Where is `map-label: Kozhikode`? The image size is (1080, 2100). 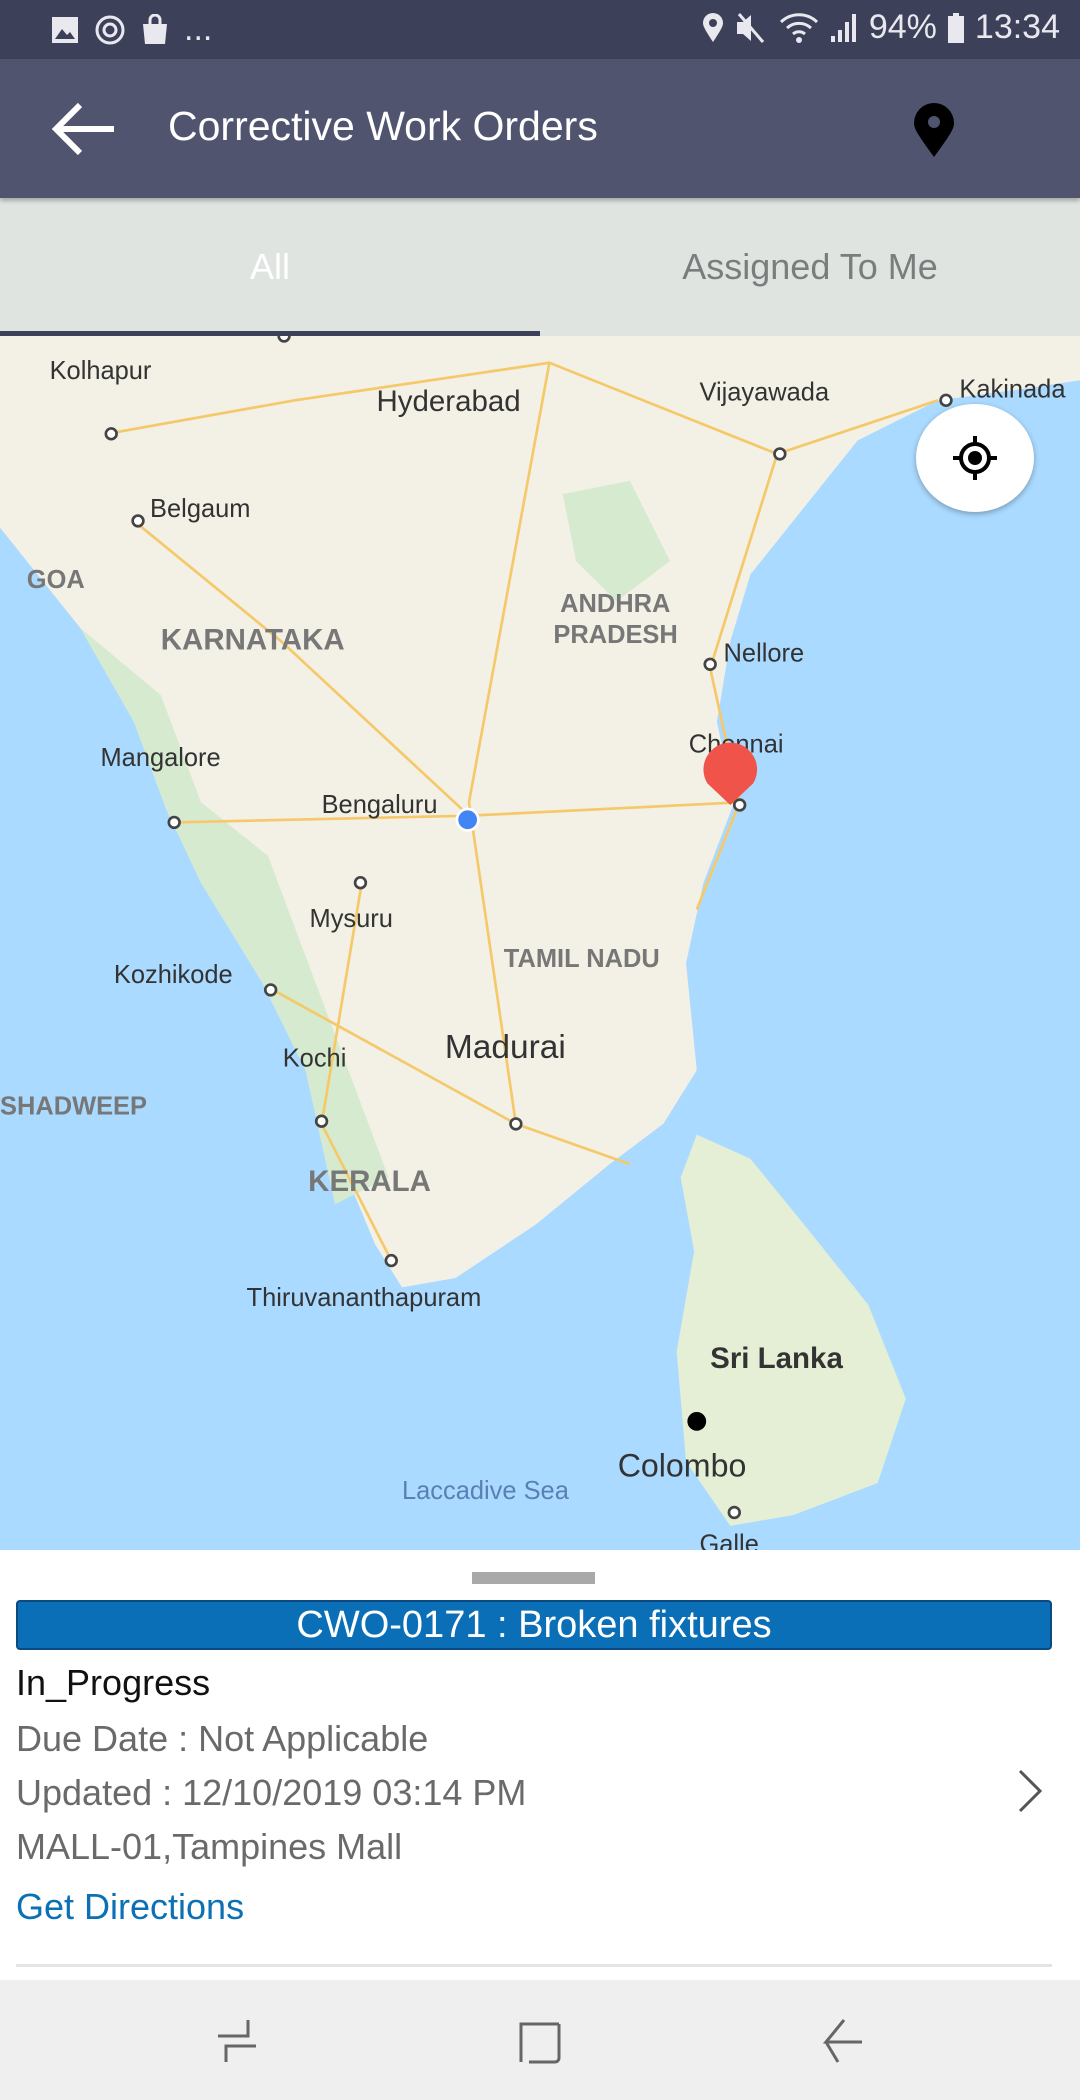
map-label: Kozhikode is located at coordinates (173, 975).